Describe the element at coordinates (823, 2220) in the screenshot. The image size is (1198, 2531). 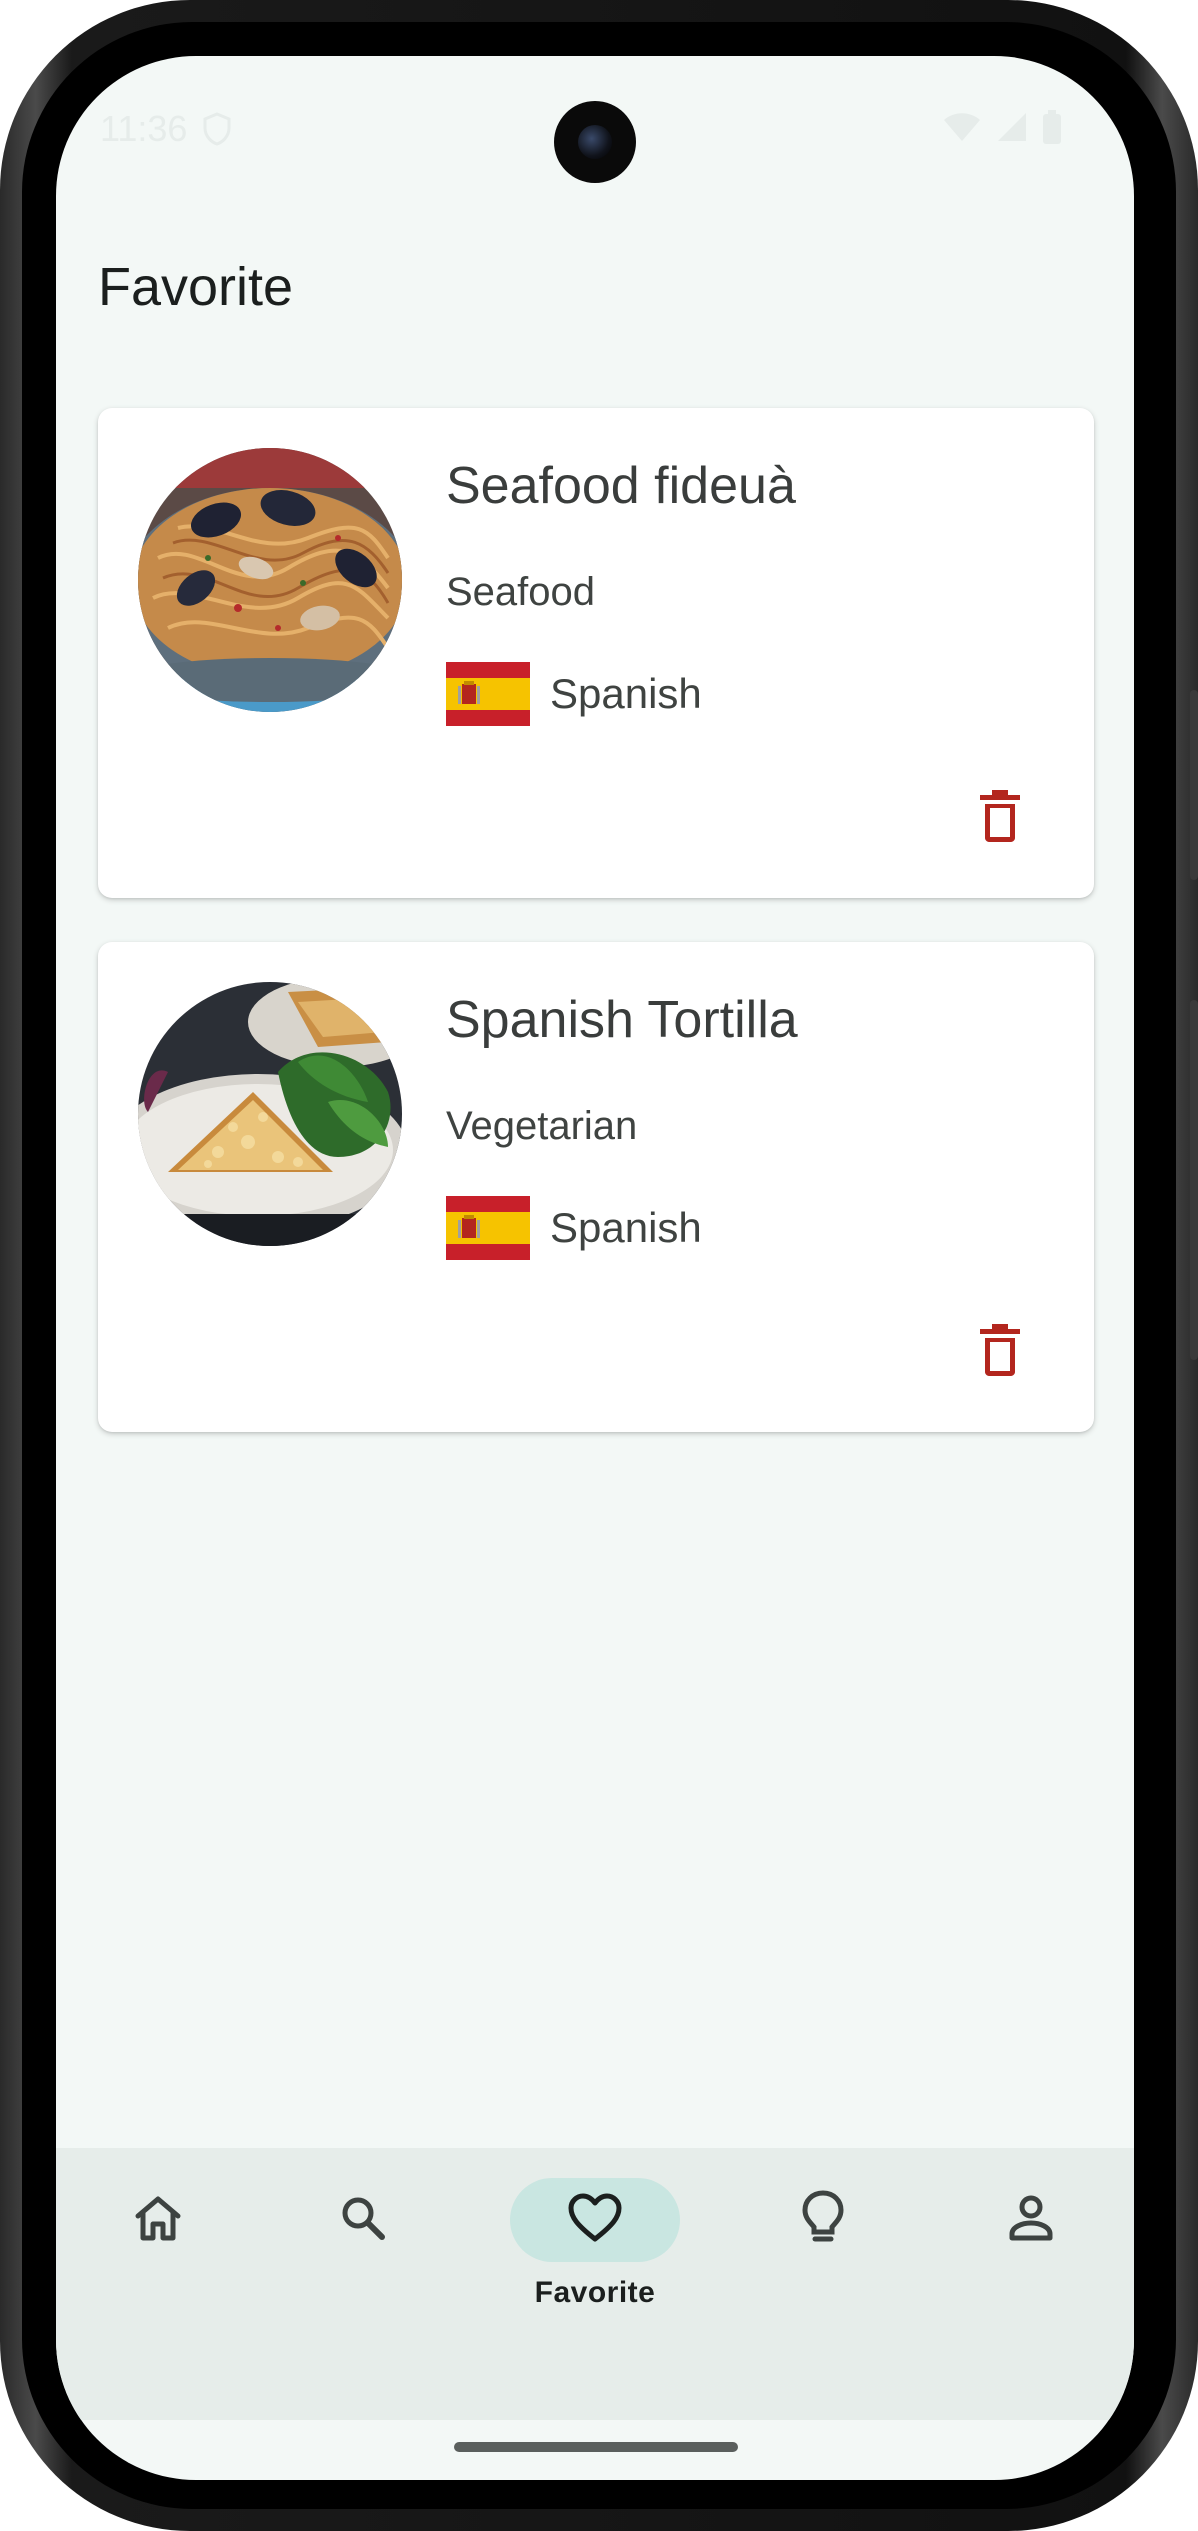
I see `lightbulb-icon` at that location.